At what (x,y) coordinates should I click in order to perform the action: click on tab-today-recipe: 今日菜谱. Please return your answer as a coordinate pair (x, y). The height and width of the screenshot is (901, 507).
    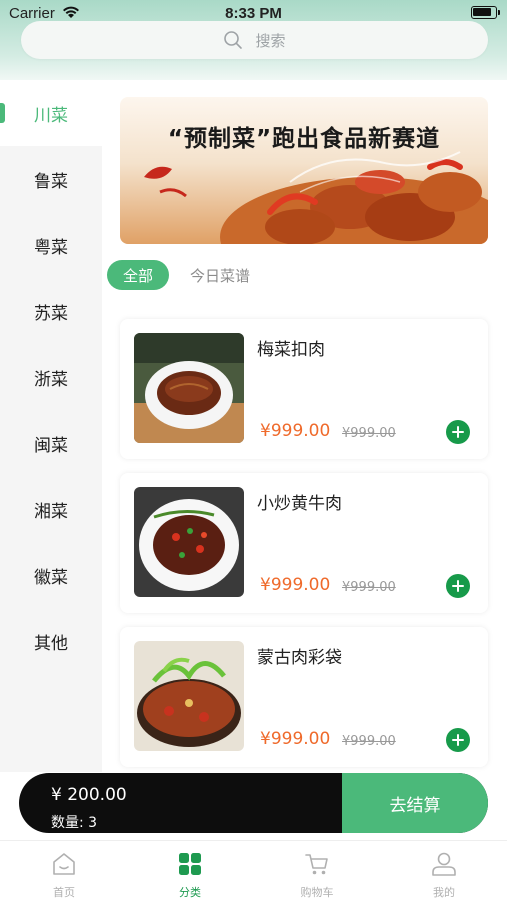
    Looking at the image, I should click on (220, 275).